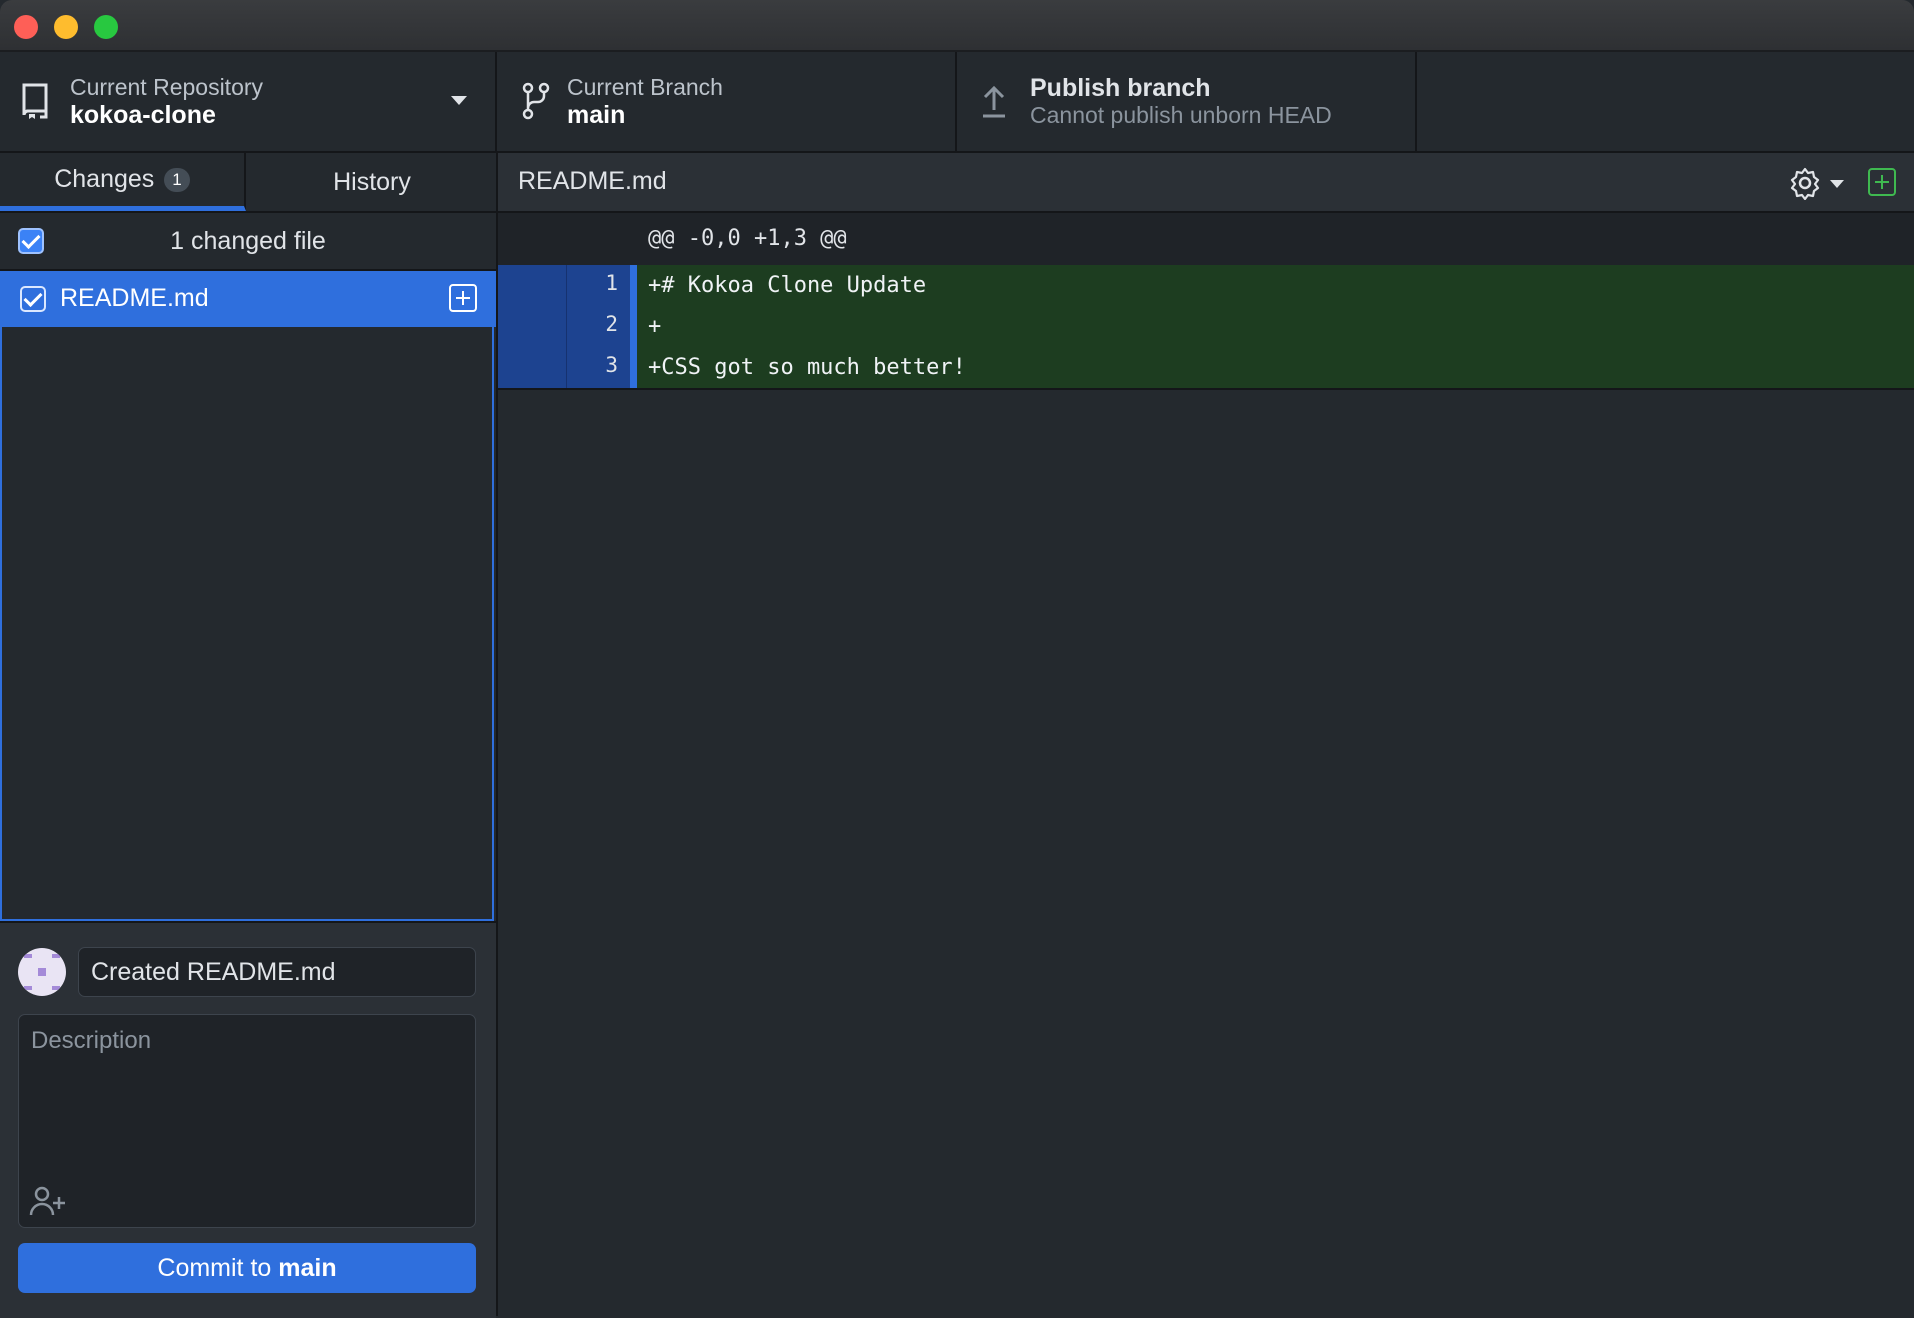  Describe the element at coordinates (957, 26) in the screenshot. I see `window-titlebar` at that location.